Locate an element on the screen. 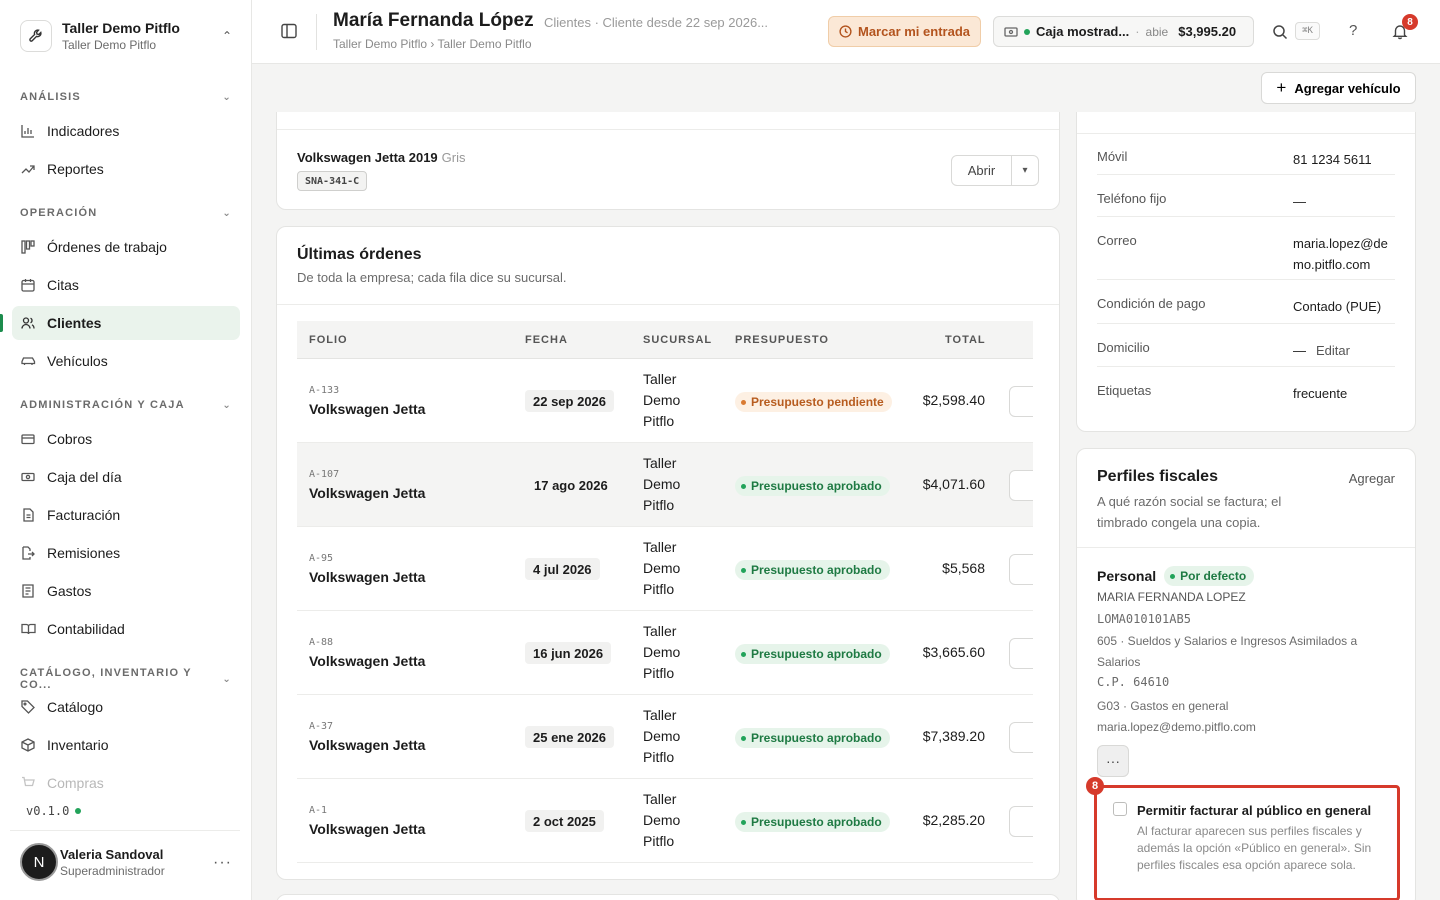 The height and width of the screenshot is (900, 1440). info-value: frecuente is located at coordinates (1320, 393).